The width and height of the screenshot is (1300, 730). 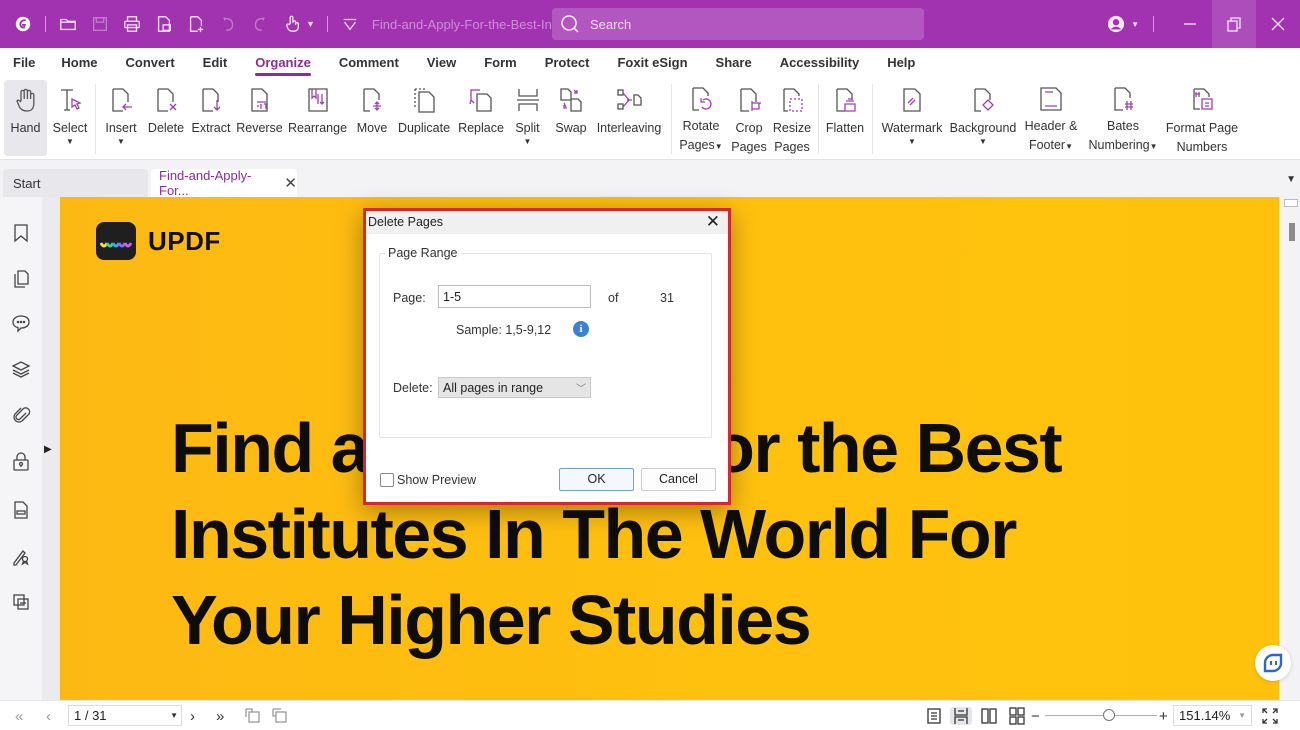 I want to click on menu-help: Help, so click(x=901, y=63).